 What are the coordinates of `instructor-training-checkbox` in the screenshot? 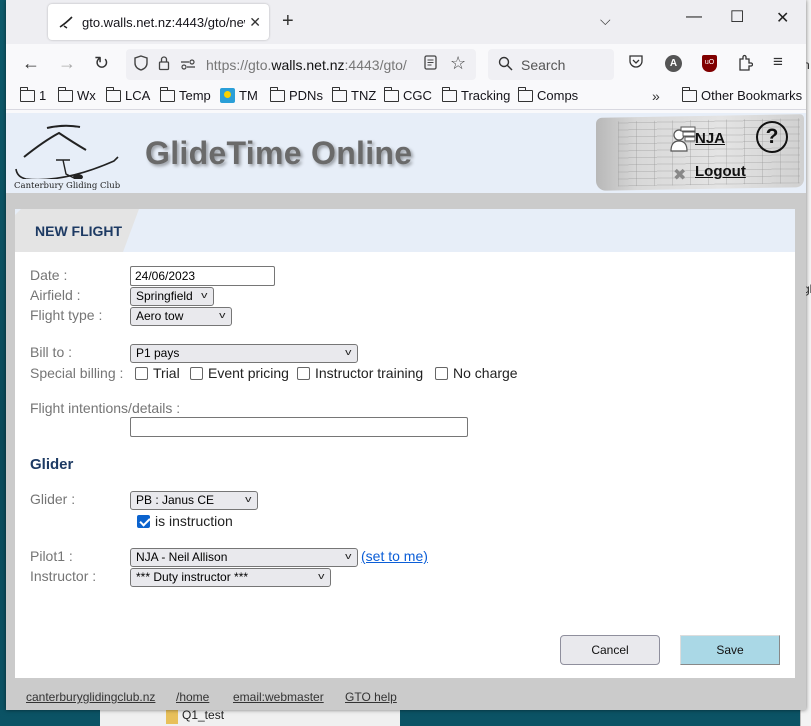 It's located at (303, 373).